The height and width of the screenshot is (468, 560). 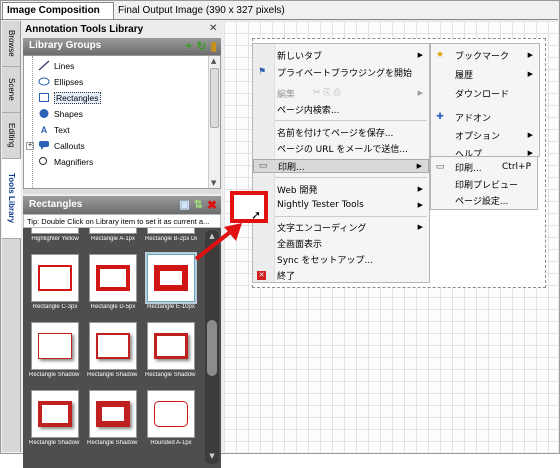 I want to click on red-arrow-annotation, so click(x=220, y=240).